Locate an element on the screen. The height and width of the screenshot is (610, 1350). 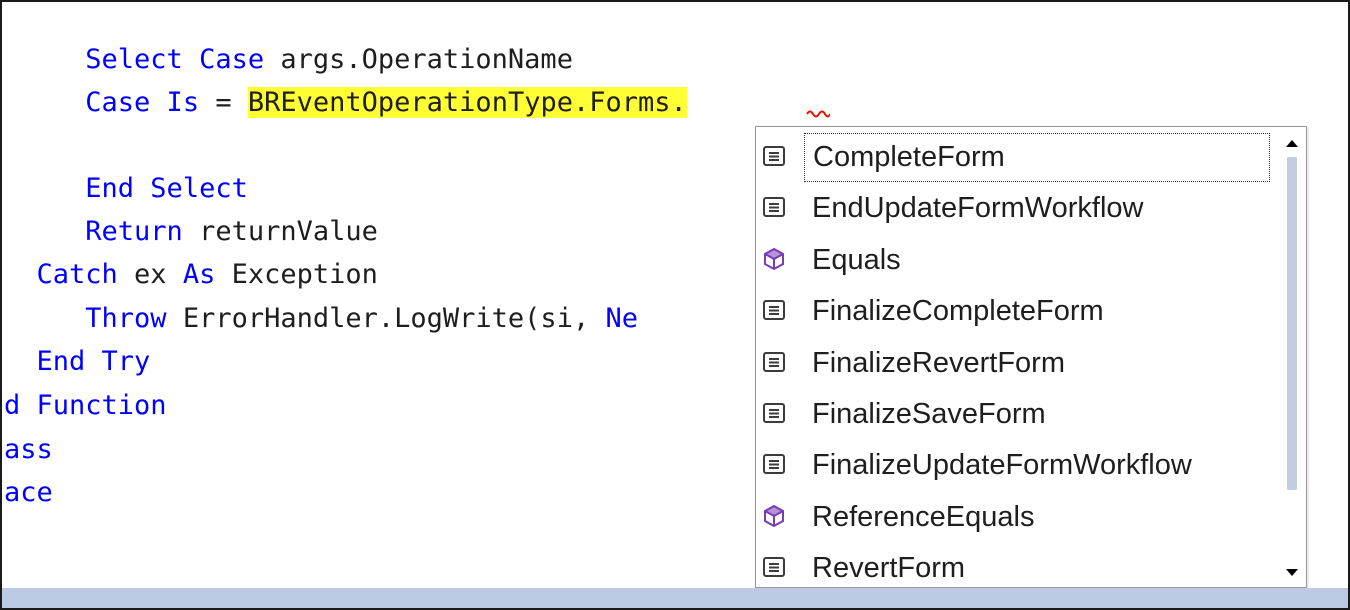
completion-item: ReferenceEquals is located at coordinates (1016, 517).